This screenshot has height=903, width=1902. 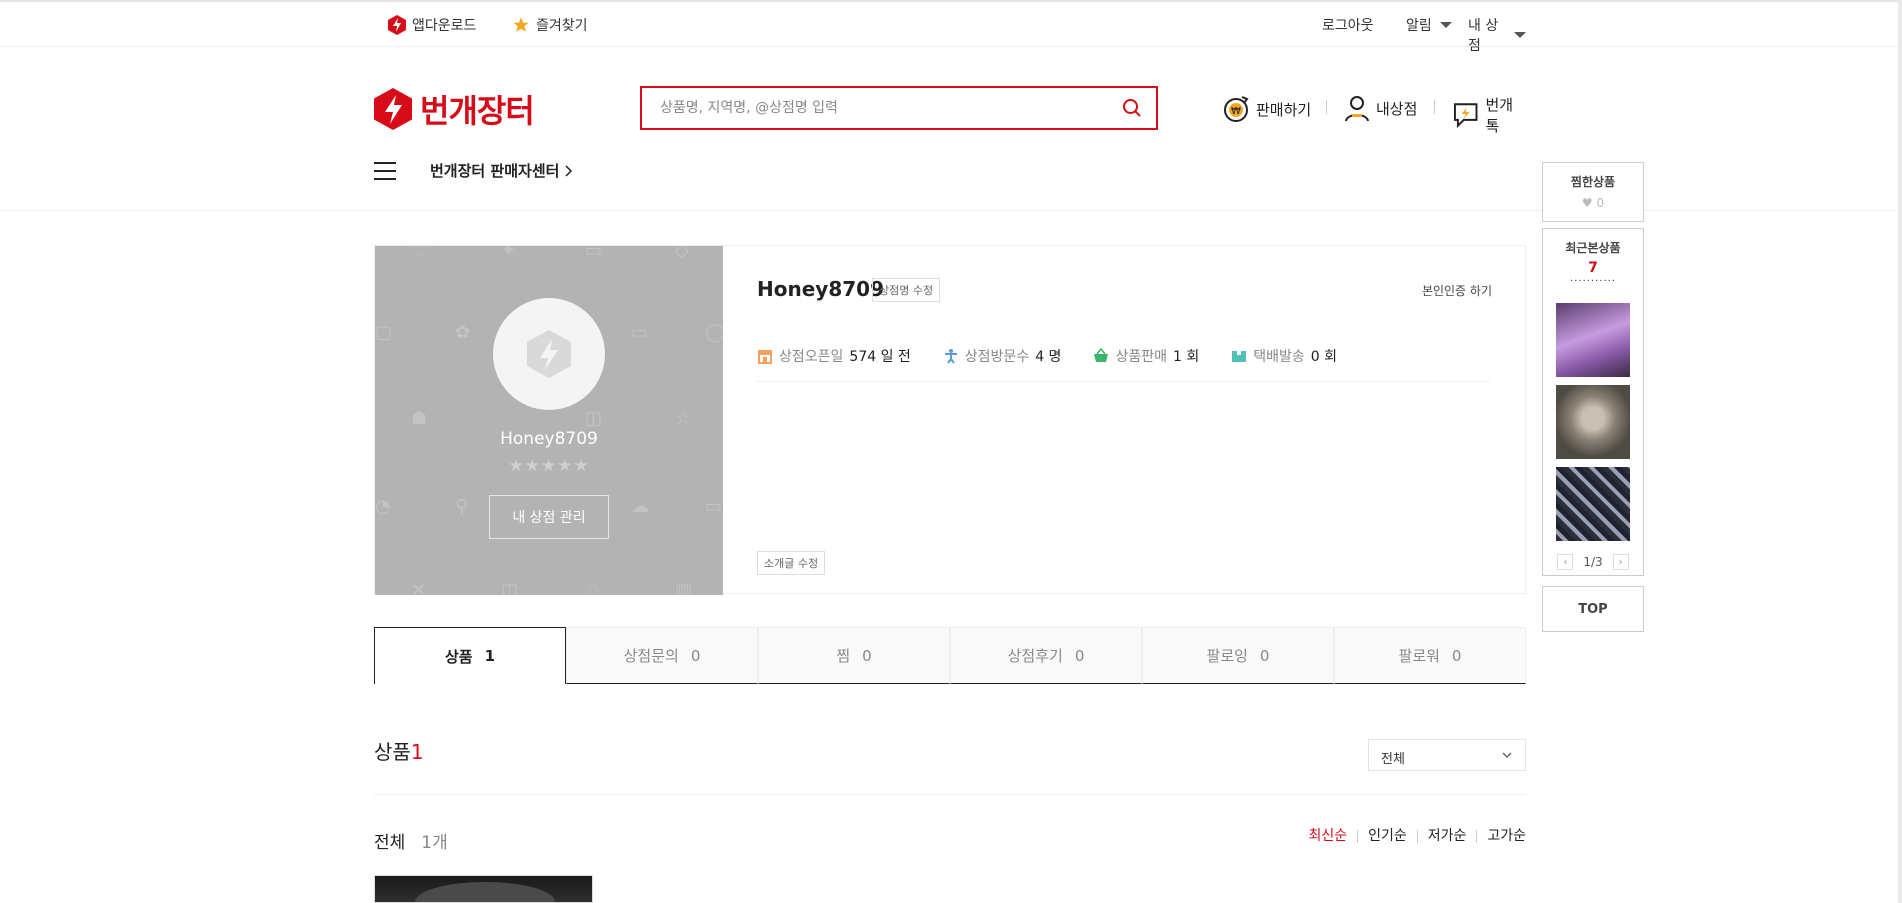 What do you see at coordinates (1501, 836) in the screenshot?
I see `sort-high-price: 고가순` at bounding box center [1501, 836].